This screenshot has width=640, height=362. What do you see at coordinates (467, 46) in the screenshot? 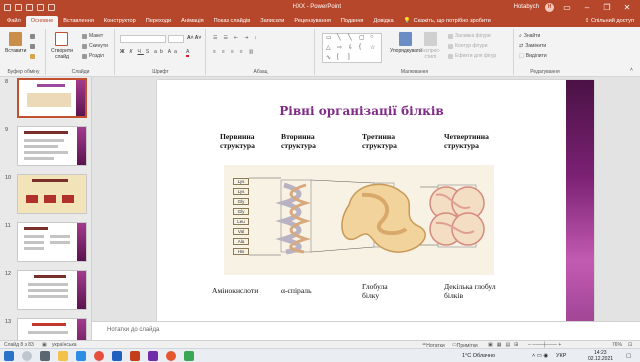
I see `shape-outline-button: Контур фігури` at bounding box center [467, 46].